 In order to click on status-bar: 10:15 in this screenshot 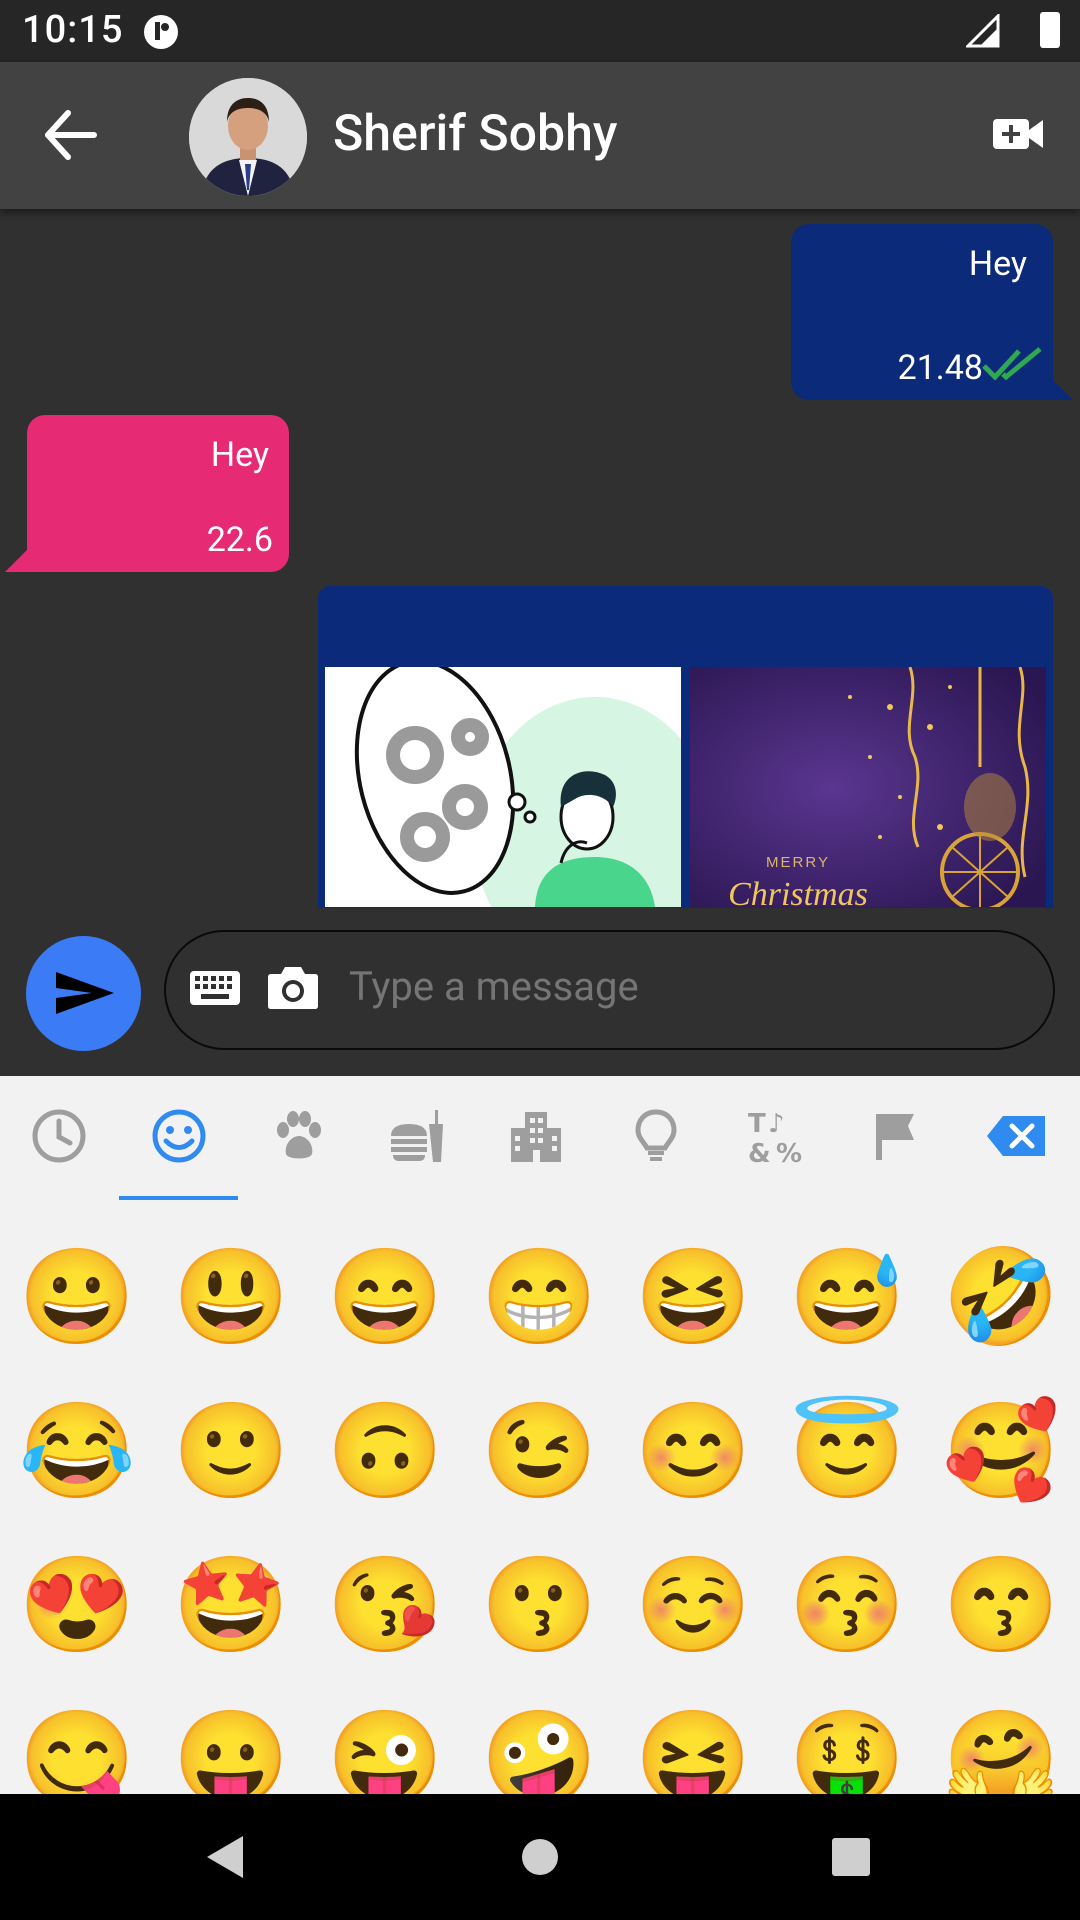, I will do `click(540, 31)`.